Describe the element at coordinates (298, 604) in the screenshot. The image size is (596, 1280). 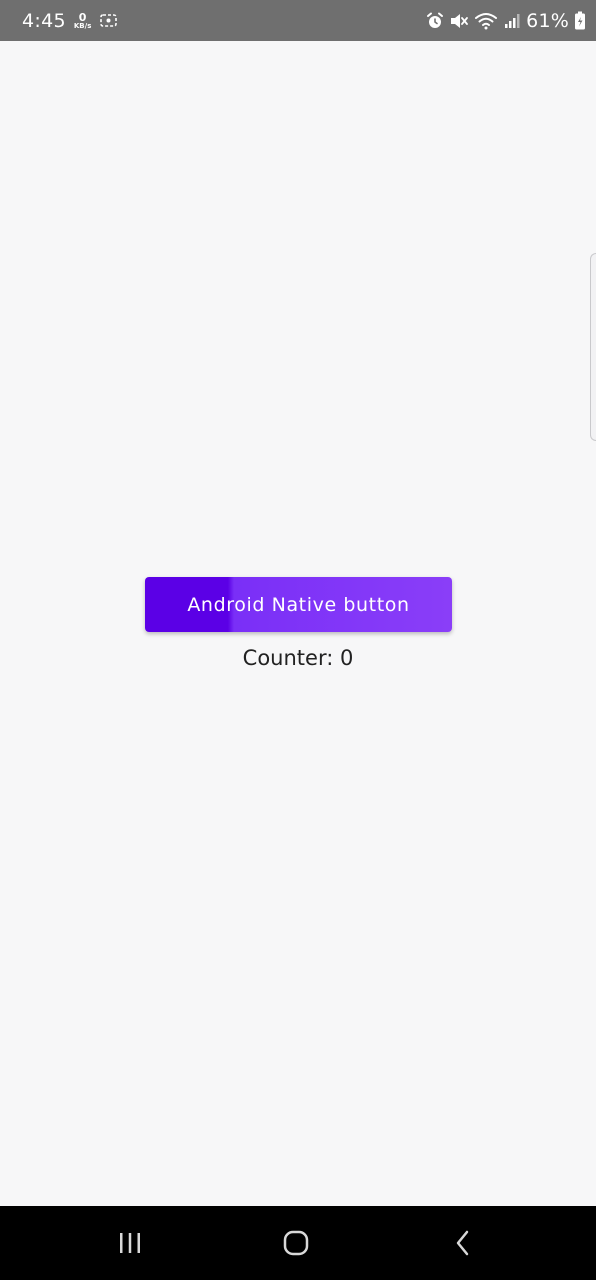
I see `android-native-button: Android Native button` at that location.